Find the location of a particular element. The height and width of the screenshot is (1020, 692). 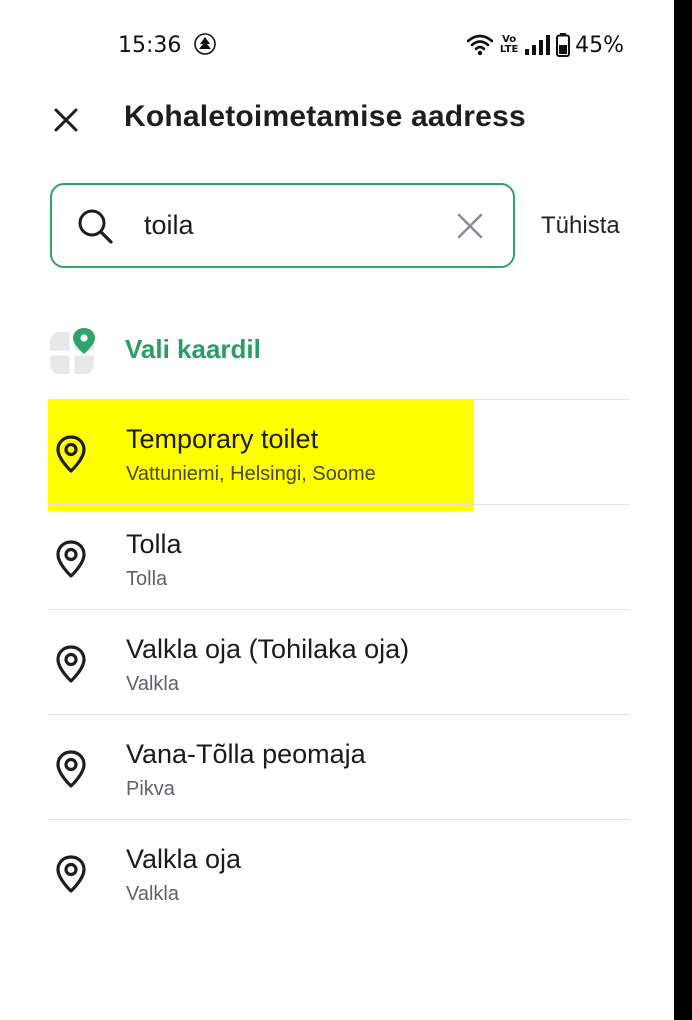

result-title: Tolla is located at coordinates (154, 544).